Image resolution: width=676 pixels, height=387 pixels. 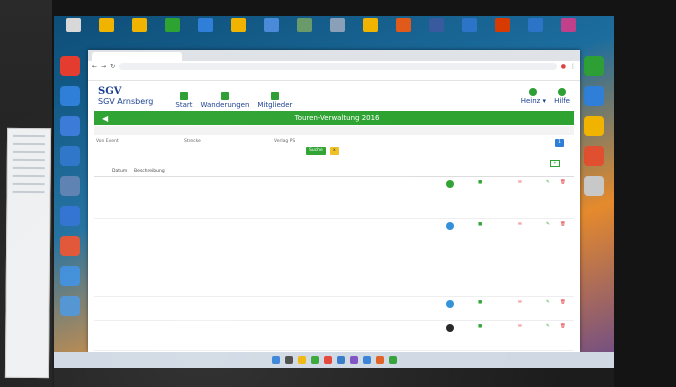 I want to click on menu-icon: ⋮, so click(x=573, y=66).